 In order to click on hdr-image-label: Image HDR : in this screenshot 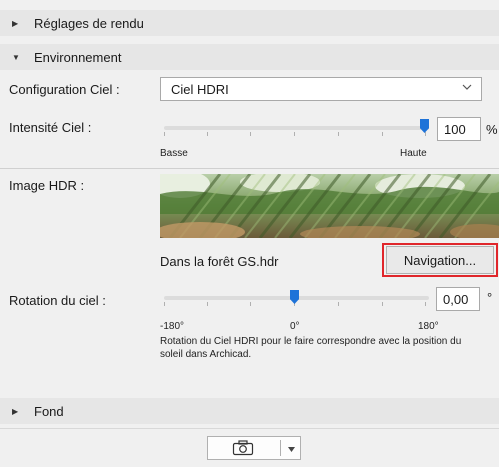, I will do `click(47, 185)`.